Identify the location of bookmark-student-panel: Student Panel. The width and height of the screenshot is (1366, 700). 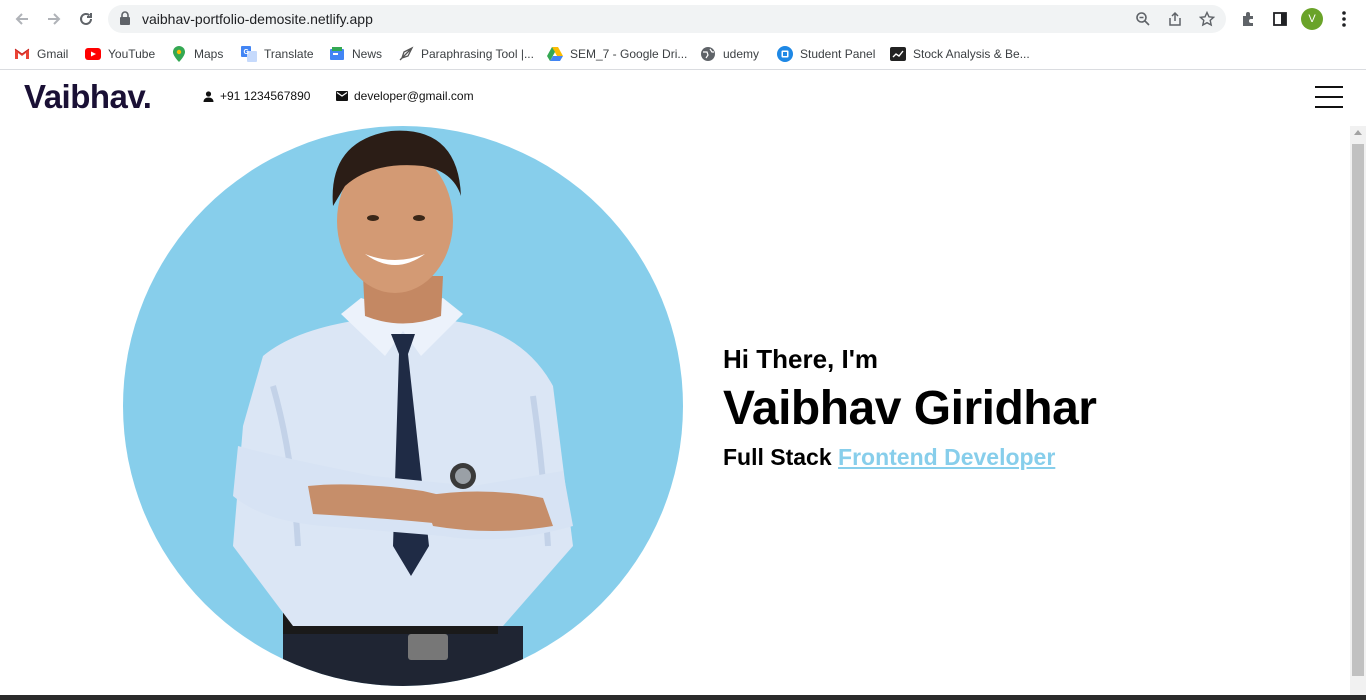
(826, 54).